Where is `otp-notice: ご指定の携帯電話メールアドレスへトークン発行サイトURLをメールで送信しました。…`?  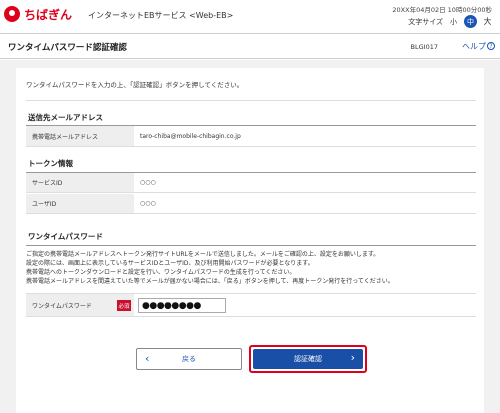
otp-notice: ご指定の携帯電話メールアドレスへトークン発行サイトURLをメールで送信しました。… is located at coordinates (251, 268).